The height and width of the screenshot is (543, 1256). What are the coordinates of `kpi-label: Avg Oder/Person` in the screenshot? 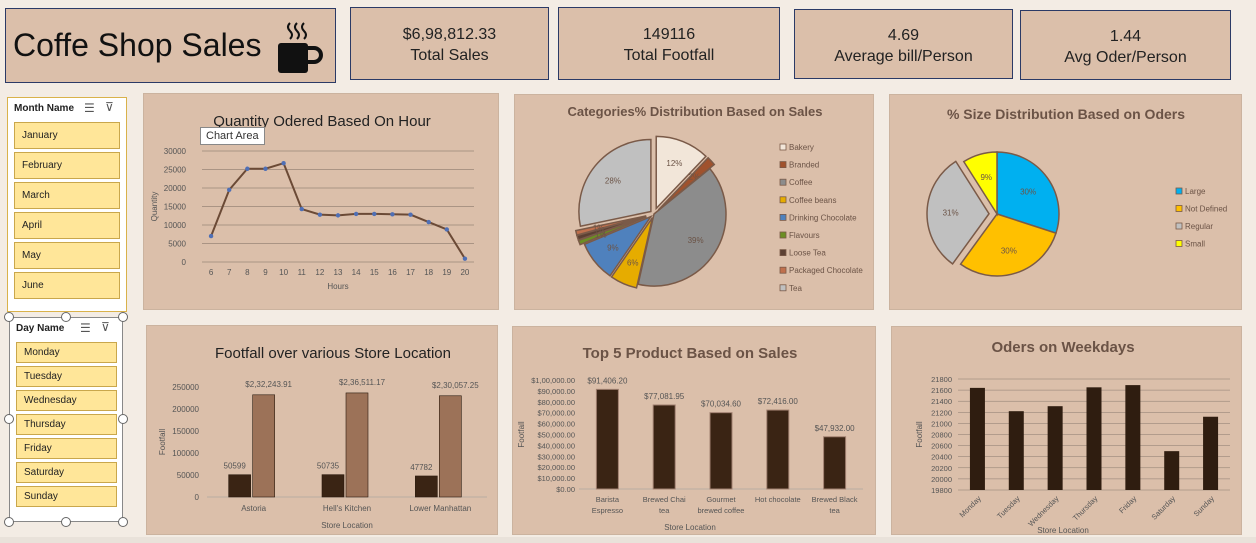 It's located at (1125, 57).